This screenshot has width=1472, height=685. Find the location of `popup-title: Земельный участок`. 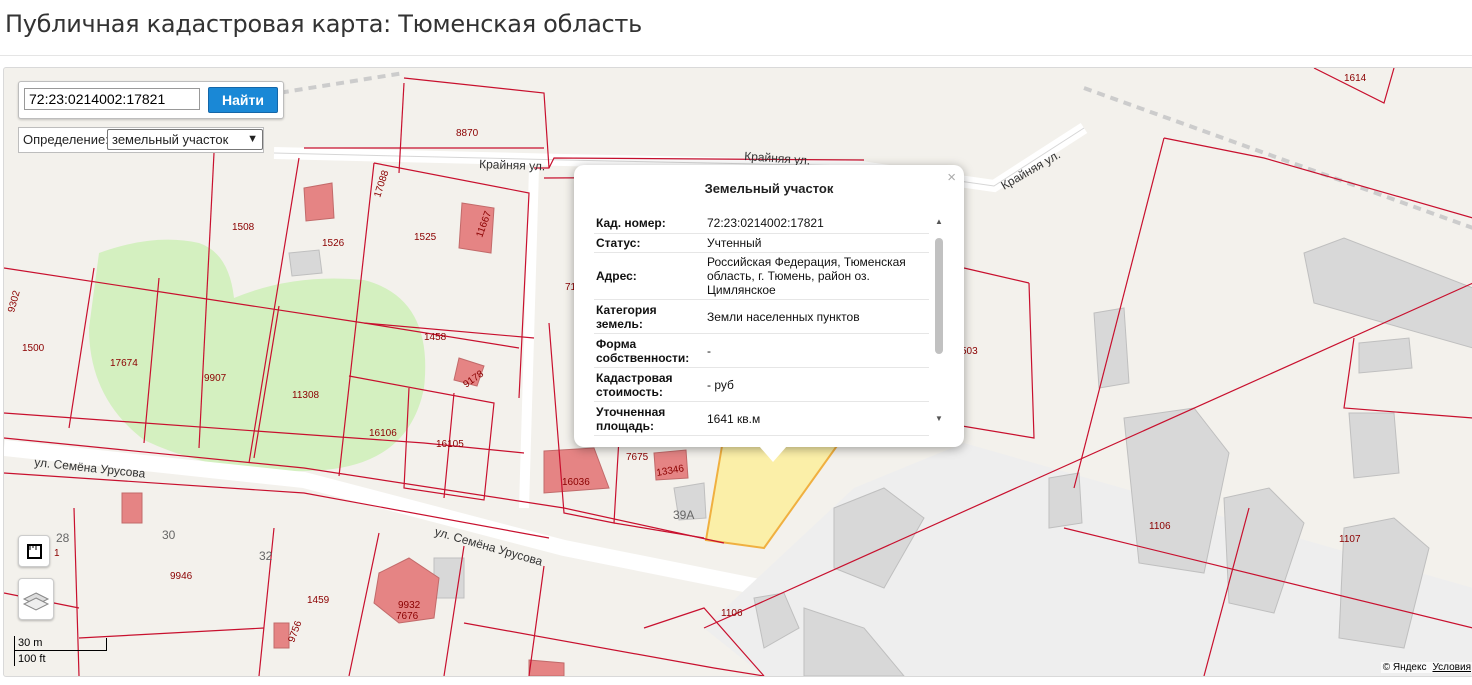

popup-title: Земельный участок is located at coordinates (769, 188).